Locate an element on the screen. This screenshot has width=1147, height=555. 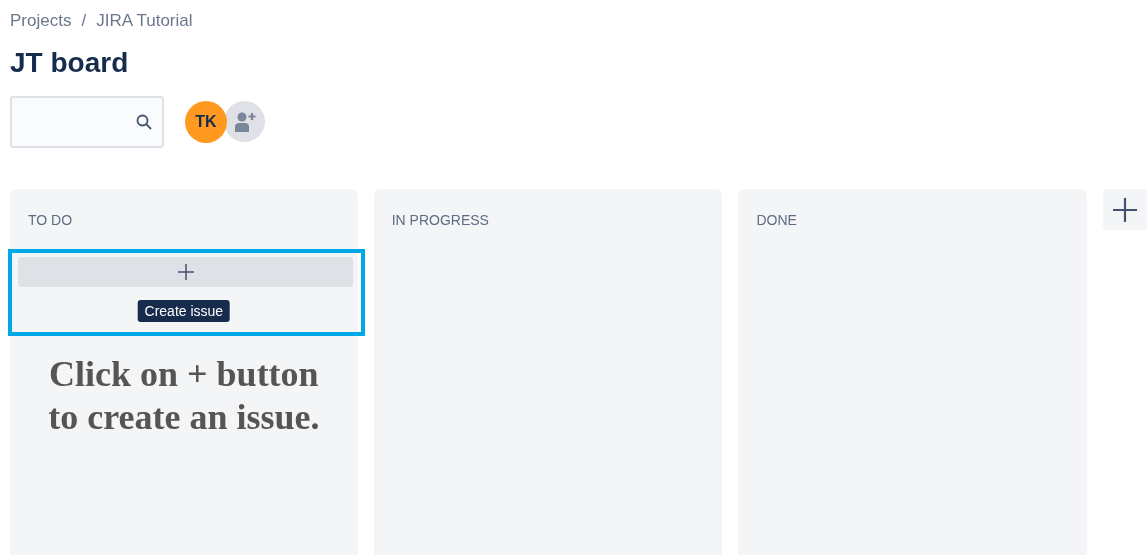
breadcrumb-link: Projects is located at coordinates (41, 21).